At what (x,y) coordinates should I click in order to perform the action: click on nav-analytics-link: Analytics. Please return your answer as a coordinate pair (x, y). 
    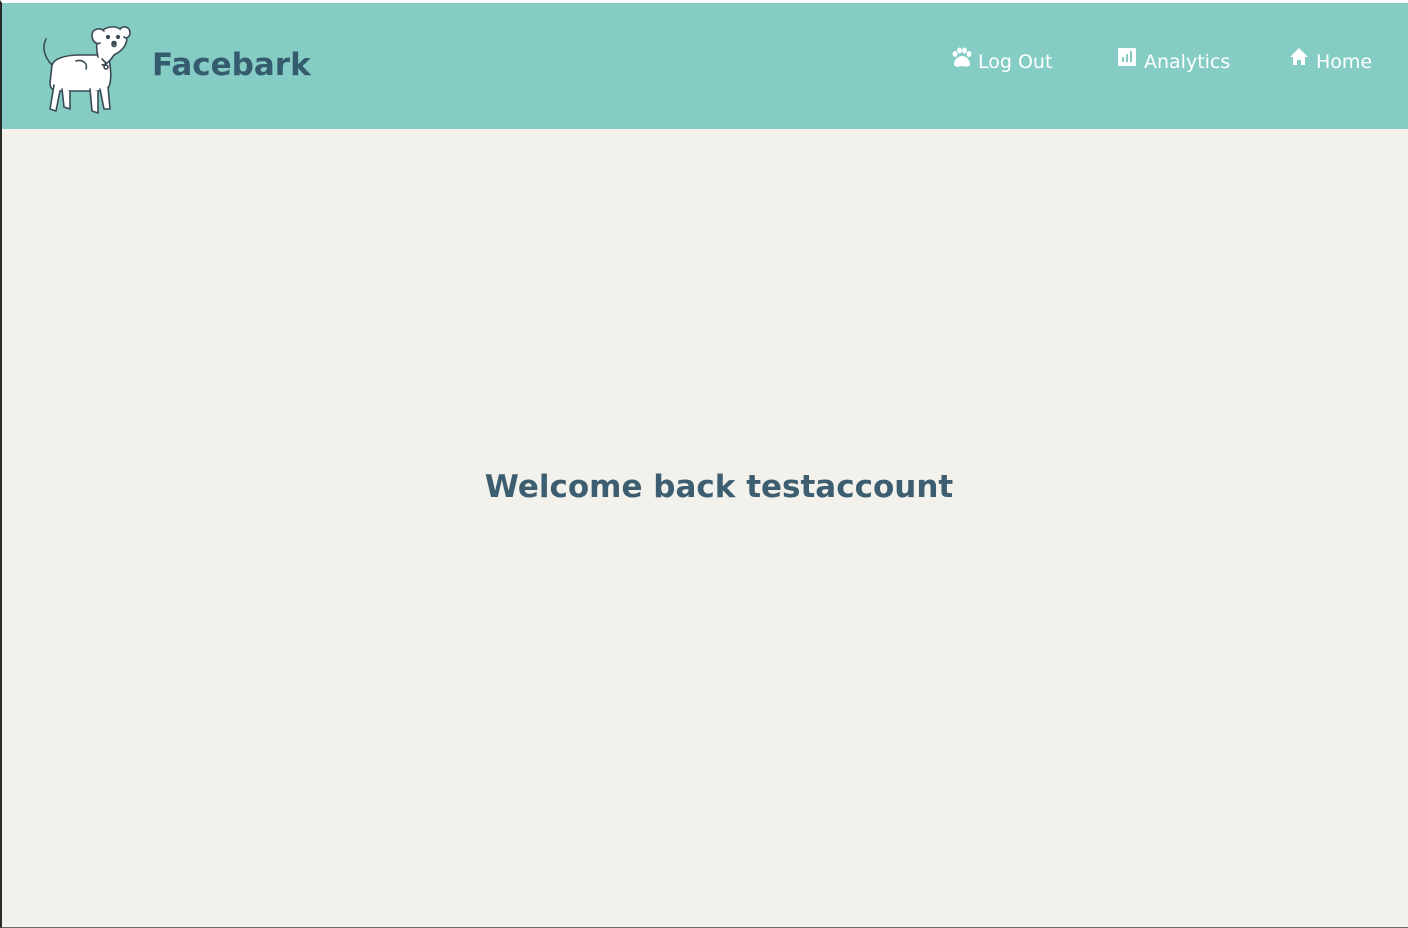
    Looking at the image, I should click on (1173, 62).